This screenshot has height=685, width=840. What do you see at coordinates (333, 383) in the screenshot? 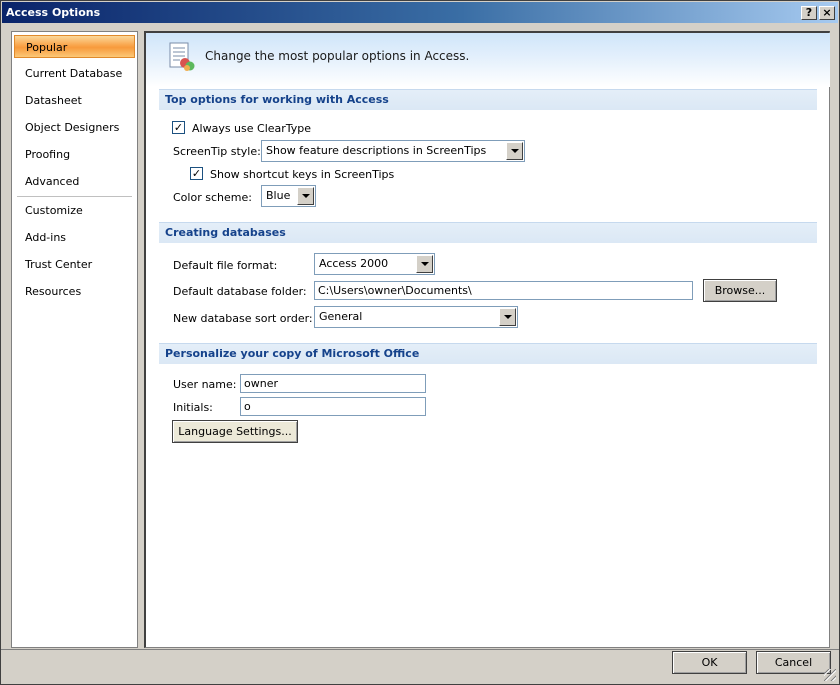
I see `user-name-input: owner` at bounding box center [333, 383].